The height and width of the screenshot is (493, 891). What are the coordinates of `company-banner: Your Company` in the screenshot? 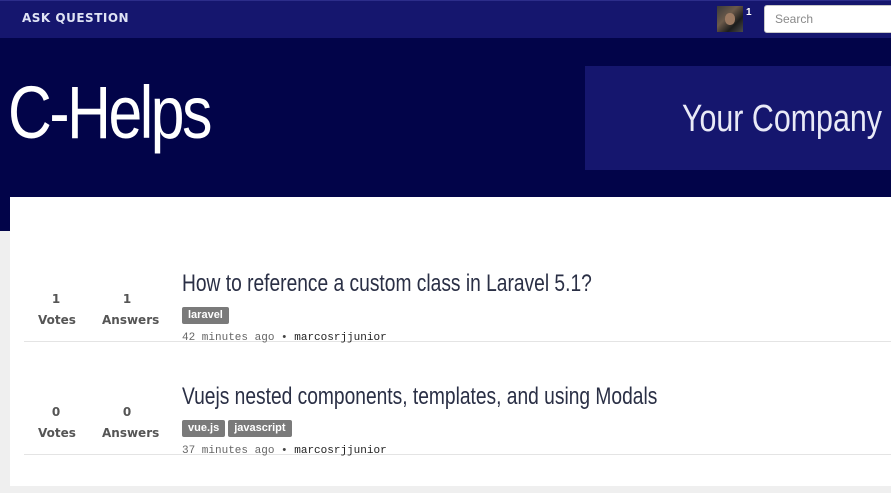 It's located at (738, 118).